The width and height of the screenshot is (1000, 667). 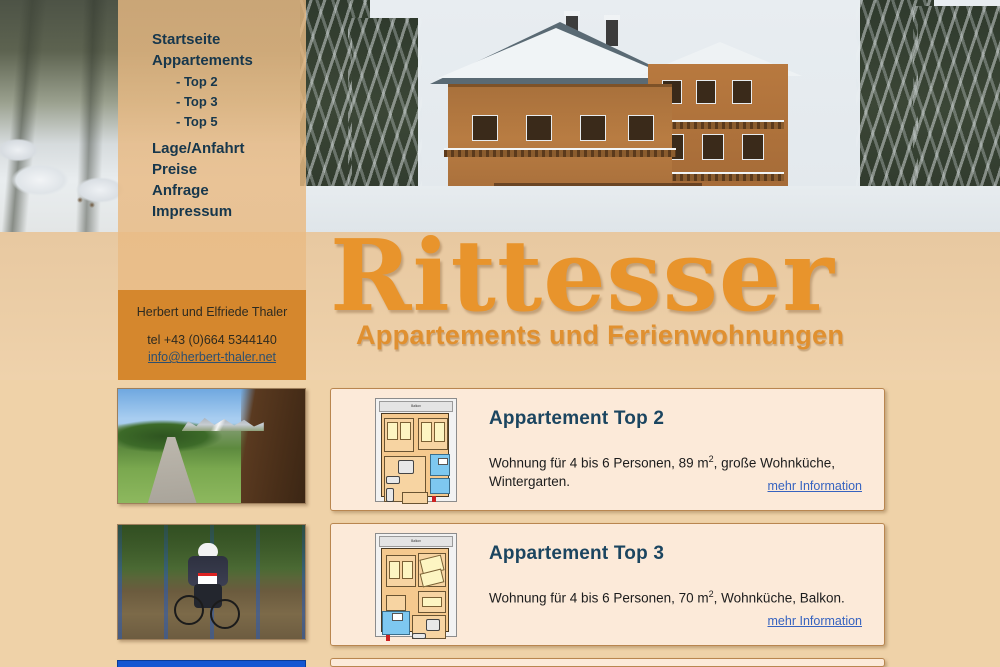 I want to click on sidebar-item-top-2: - Top 2, so click(x=229, y=81).